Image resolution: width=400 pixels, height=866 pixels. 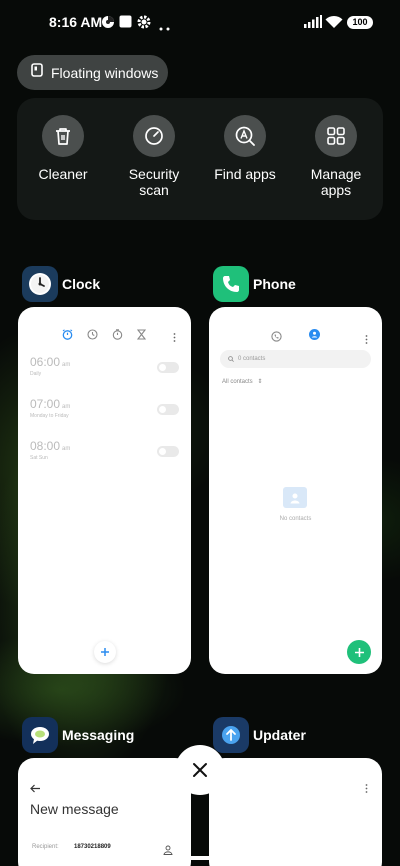 I want to click on security-scan-label: Security scan, so click(x=154, y=182).